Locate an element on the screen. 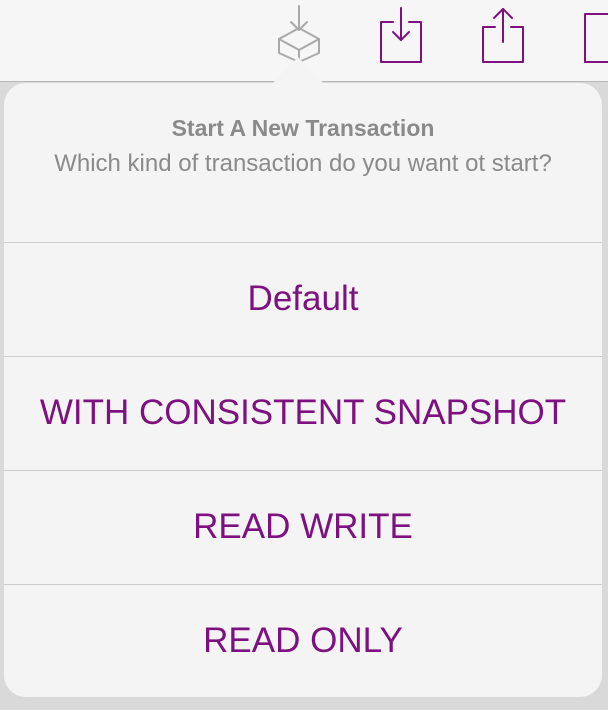  tray-download-icon is located at coordinates (401, 33).